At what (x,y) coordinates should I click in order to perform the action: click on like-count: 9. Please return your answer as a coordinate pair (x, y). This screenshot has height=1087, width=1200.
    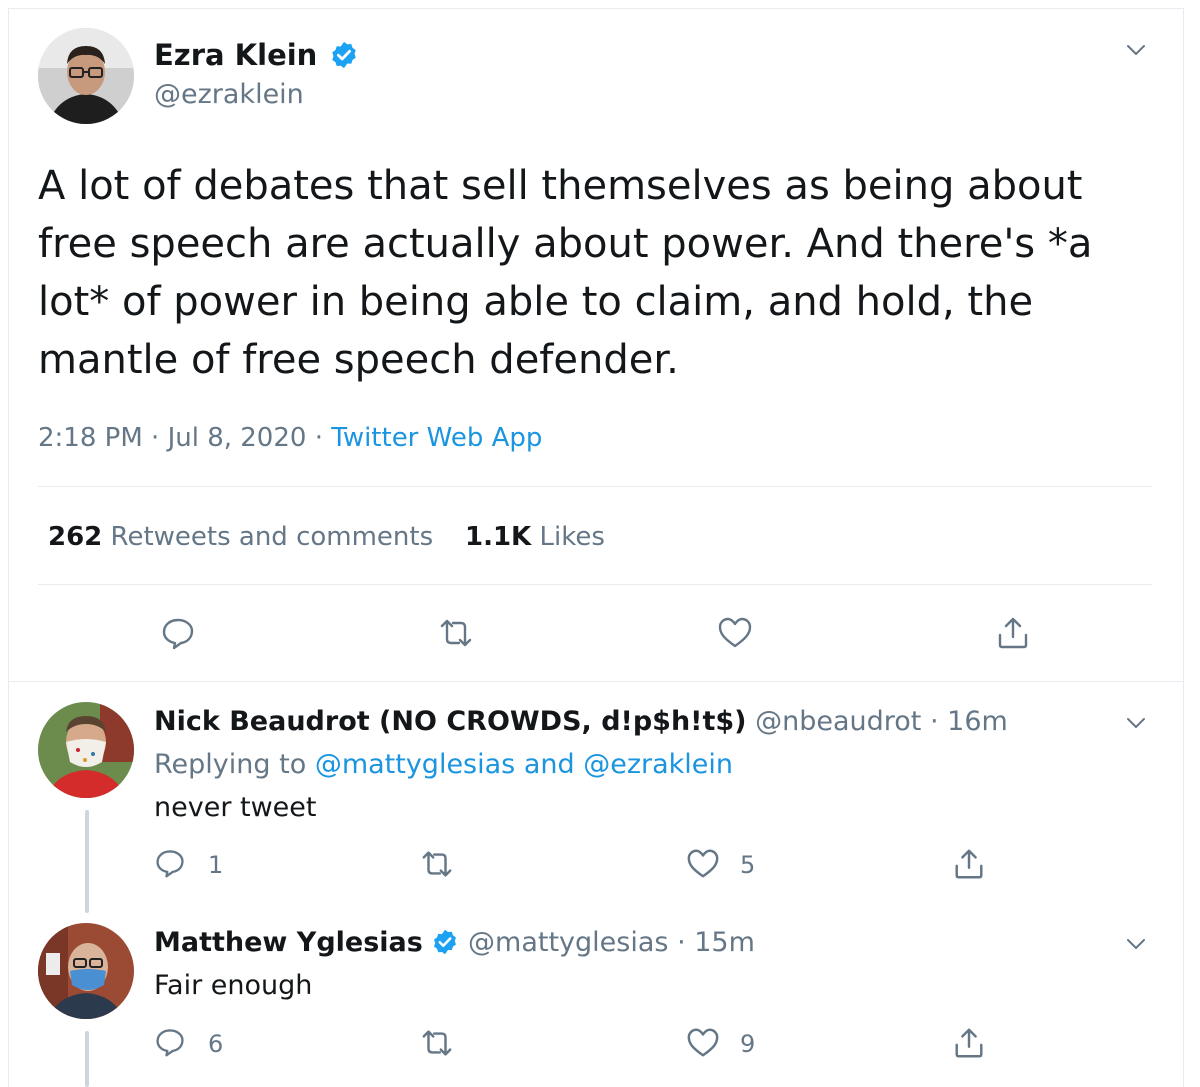
    Looking at the image, I should click on (748, 1044).